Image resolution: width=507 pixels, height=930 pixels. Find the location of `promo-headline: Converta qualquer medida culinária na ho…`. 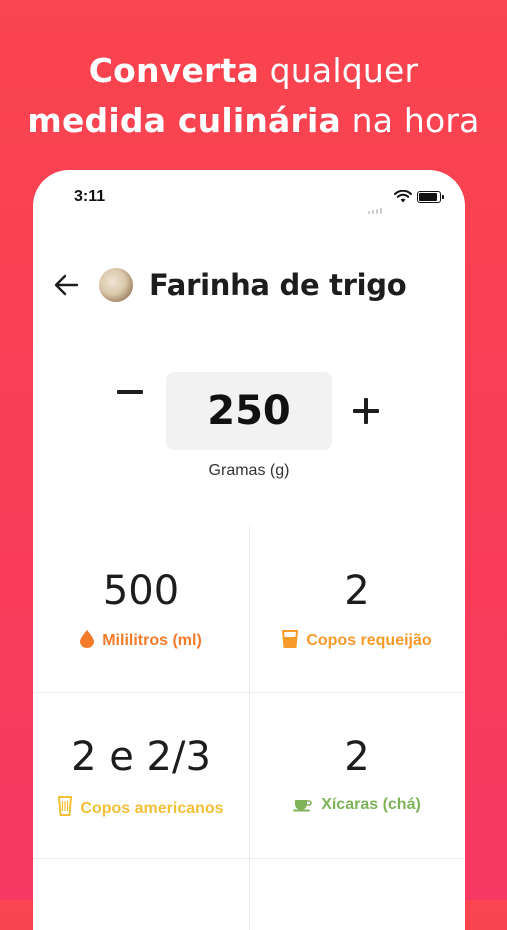

promo-headline: Converta qualquer medida culinária na ho… is located at coordinates (253, 96).